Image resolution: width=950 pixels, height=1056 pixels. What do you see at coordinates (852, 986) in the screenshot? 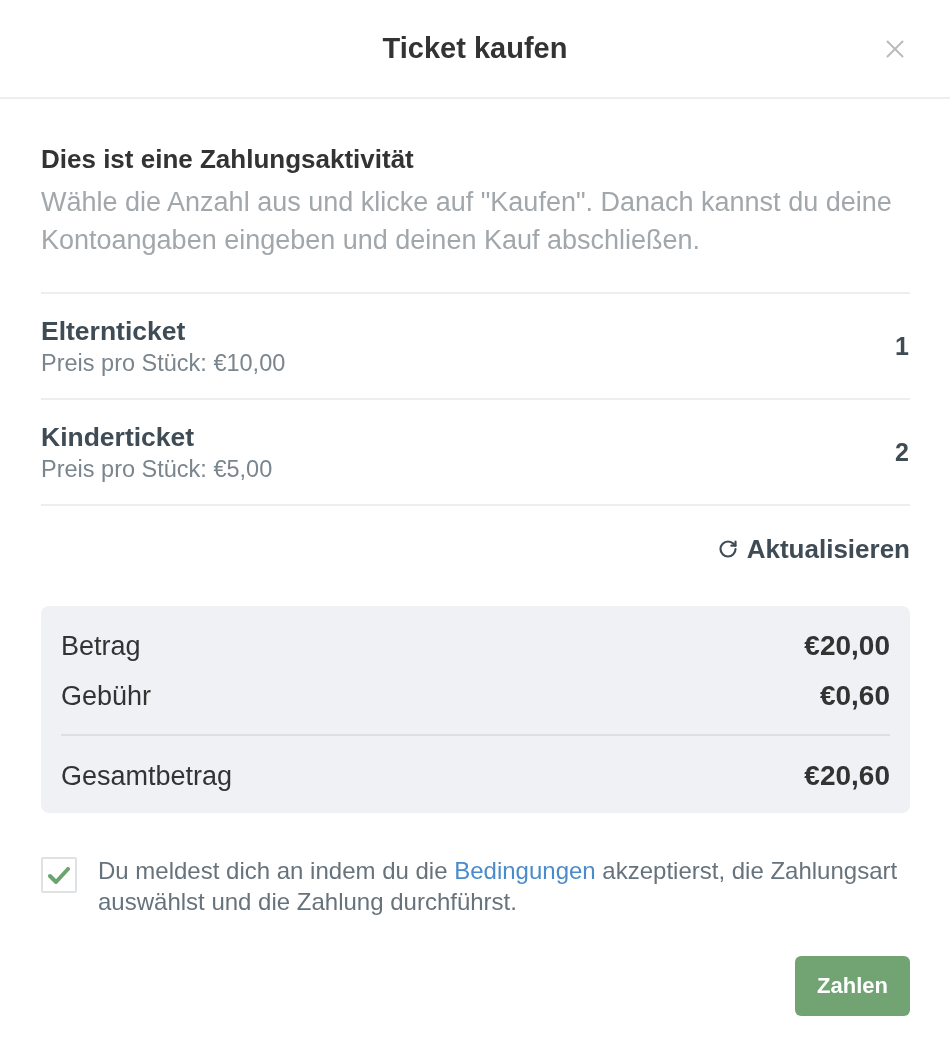
I see `pay-button: Zahlen` at bounding box center [852, 986].